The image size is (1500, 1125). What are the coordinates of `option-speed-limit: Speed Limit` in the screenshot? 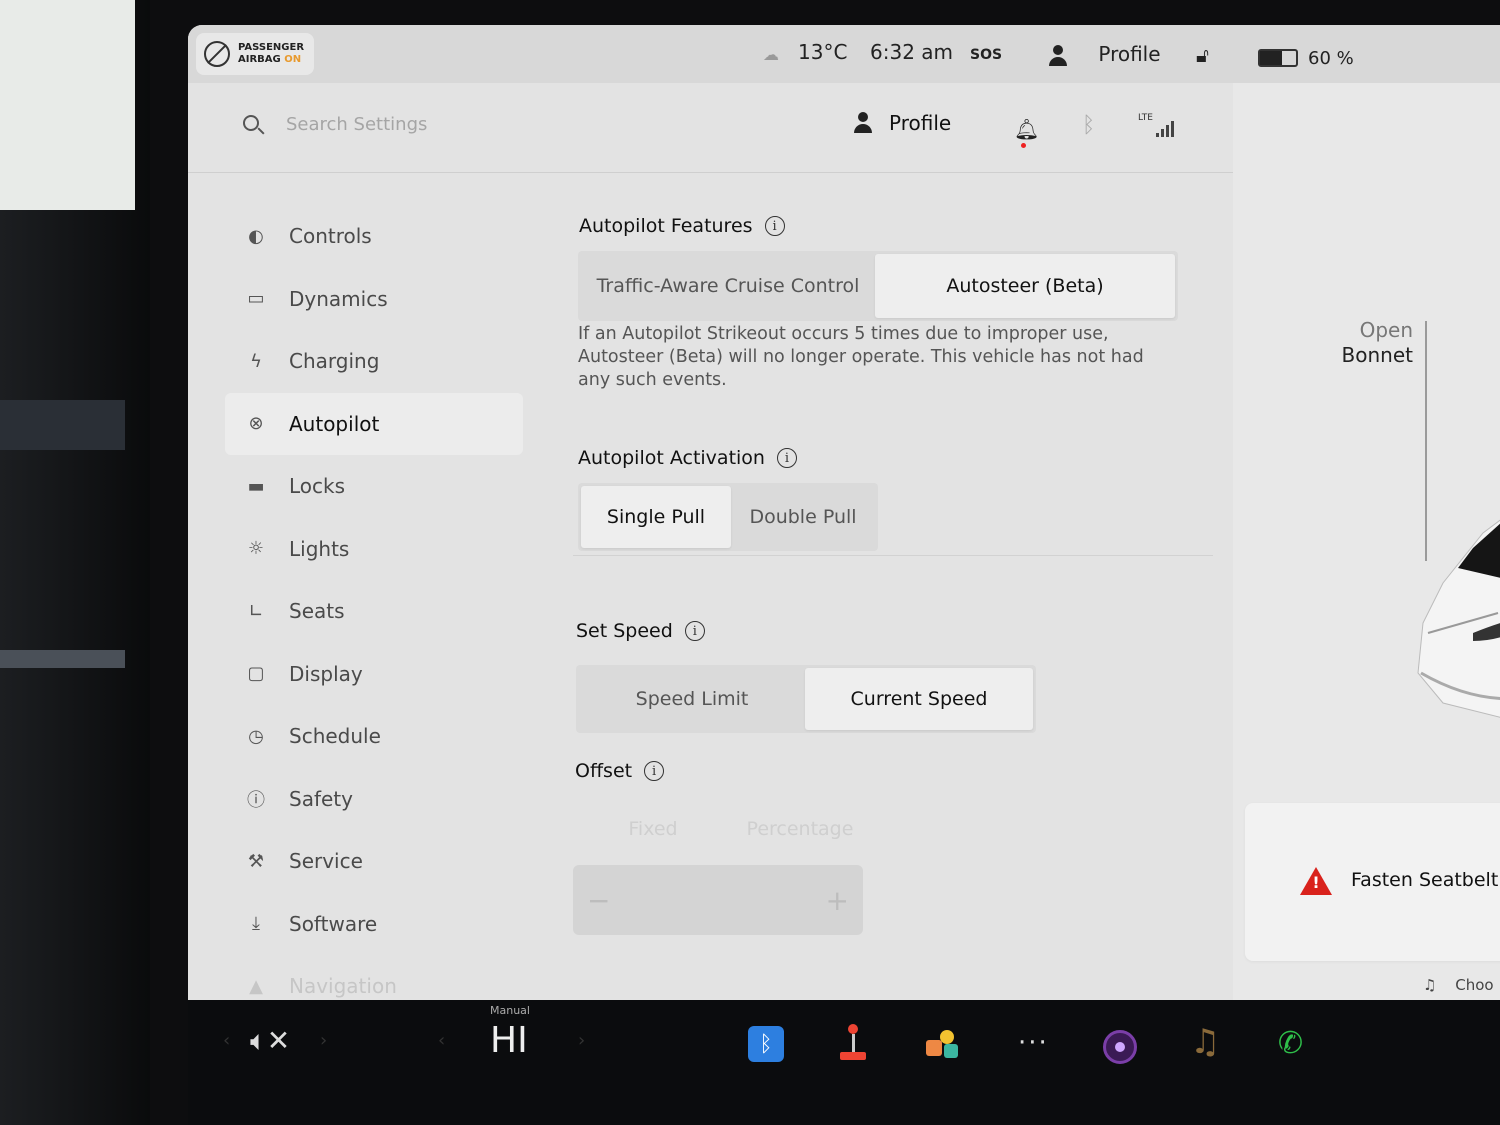 It's located at (692, 699).